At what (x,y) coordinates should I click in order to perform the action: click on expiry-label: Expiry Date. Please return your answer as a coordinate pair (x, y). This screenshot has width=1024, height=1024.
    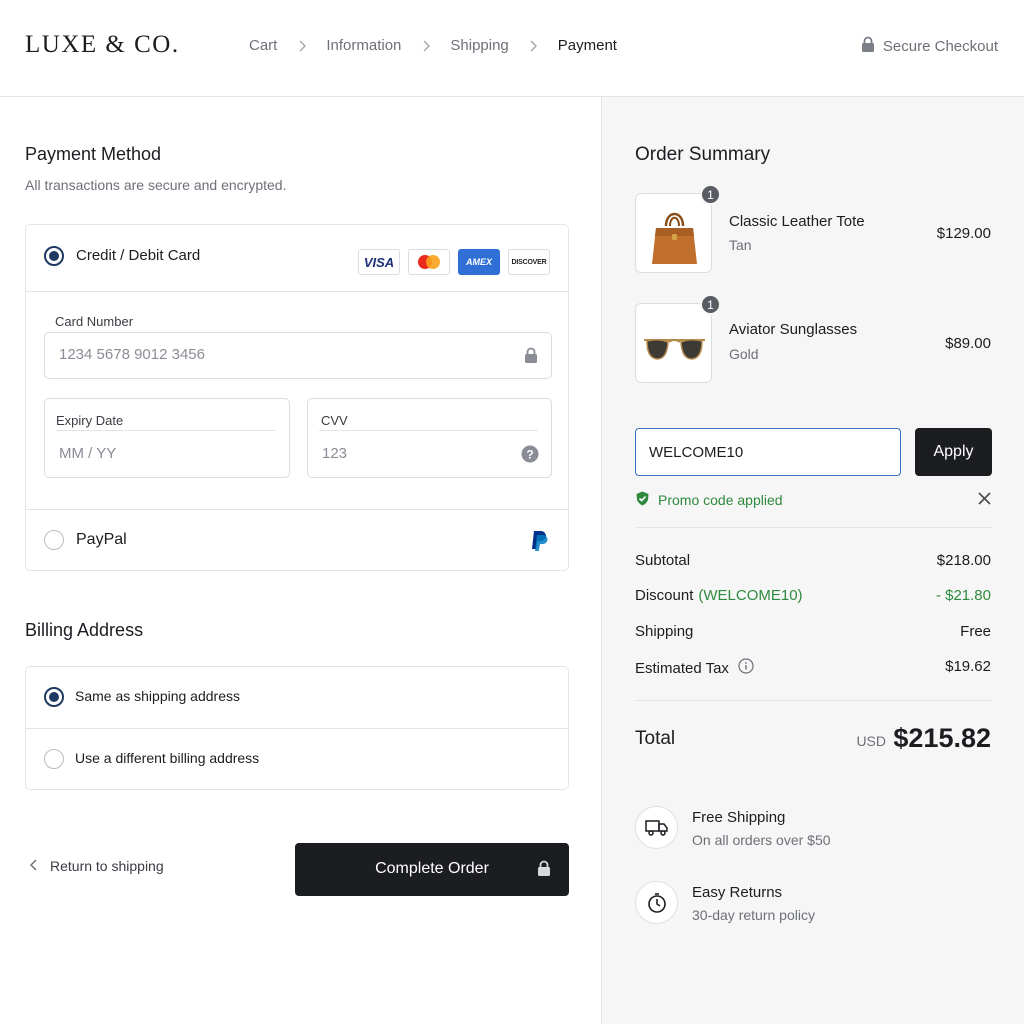
    Looking at the image, I should click on (90, 420).